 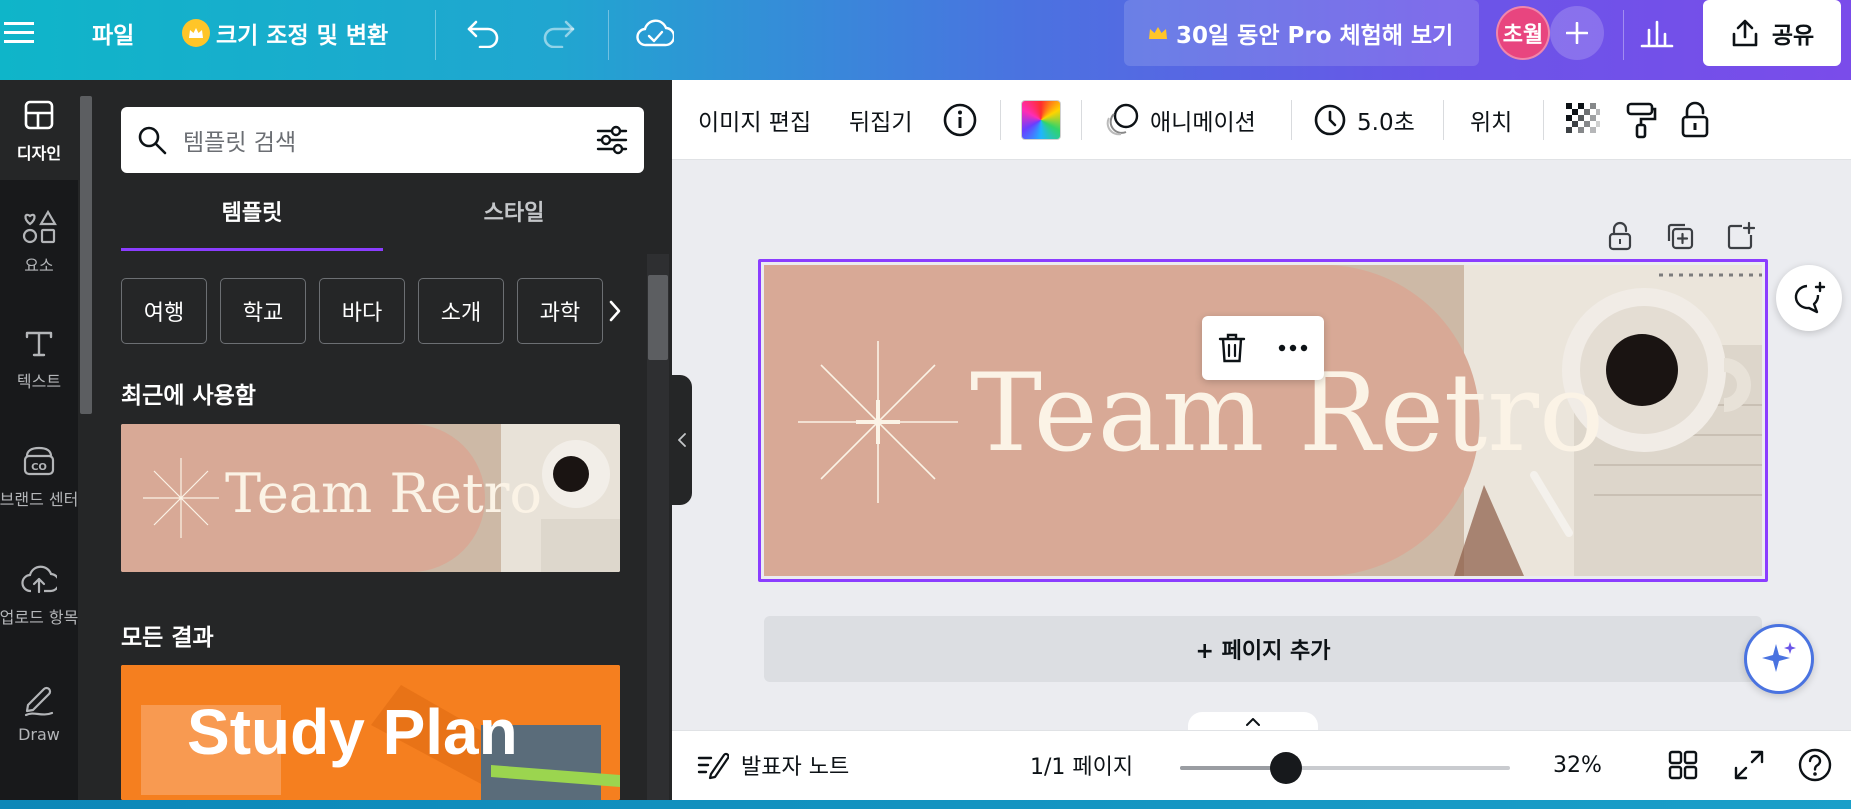 What do you see at coordinates (1293, 348) in the screenshot?
I see `more-options-icon` at bounding box center [1293, 348].